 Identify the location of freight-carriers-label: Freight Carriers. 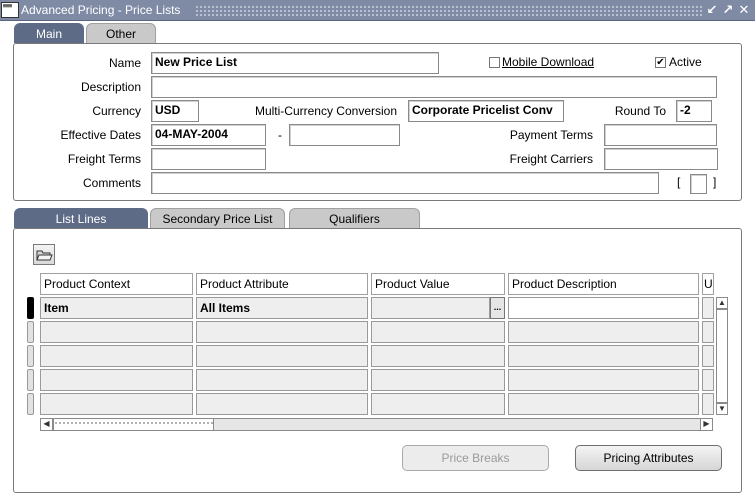
(551, 159).